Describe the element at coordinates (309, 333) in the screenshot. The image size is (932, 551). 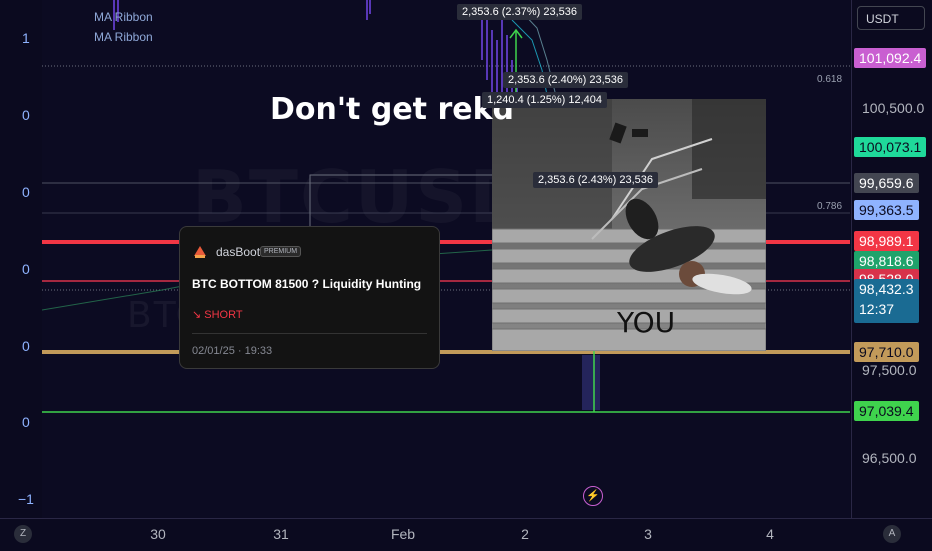
I see `divider` at that location.